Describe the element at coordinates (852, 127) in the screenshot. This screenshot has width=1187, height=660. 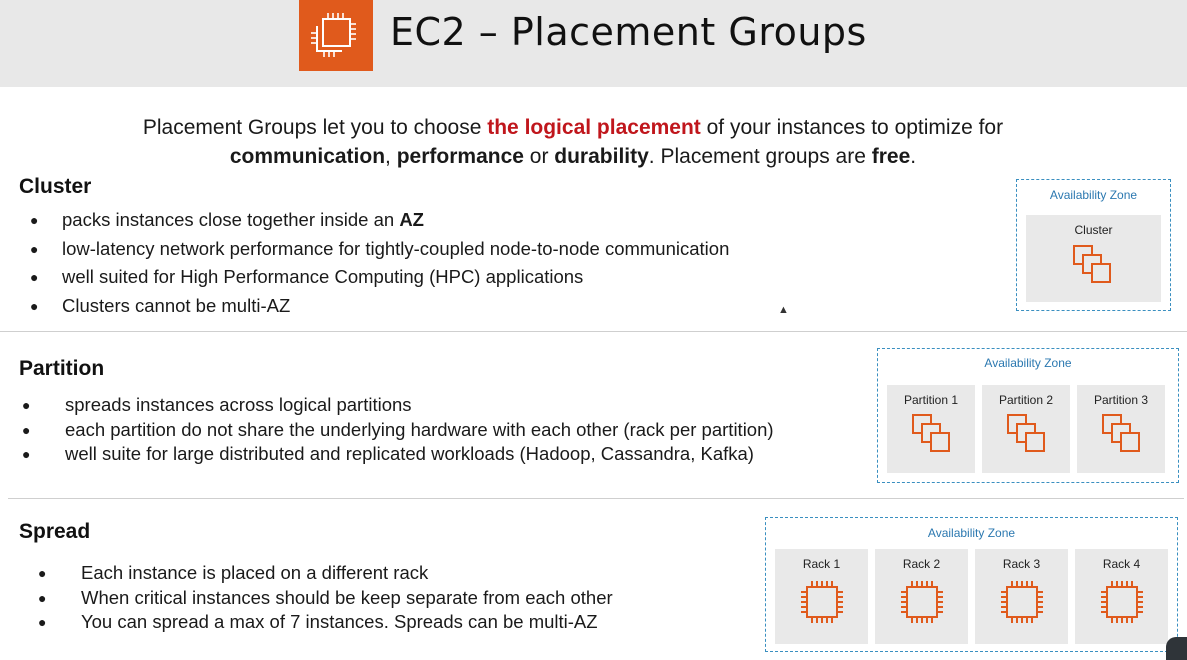
I see `intro-text: of your instances to optimize for` at that location.